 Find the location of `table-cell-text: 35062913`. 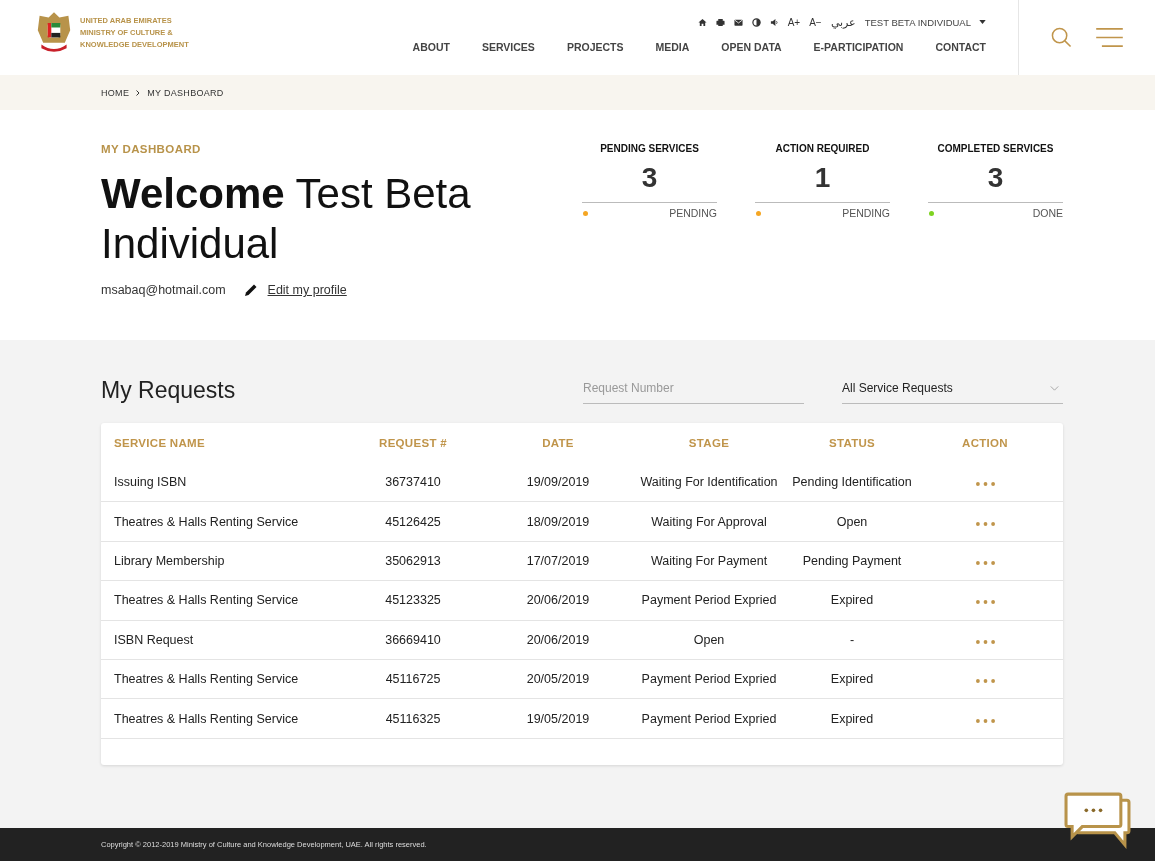

table-cell-text: 35062913 is located at coordinates (413, 560).